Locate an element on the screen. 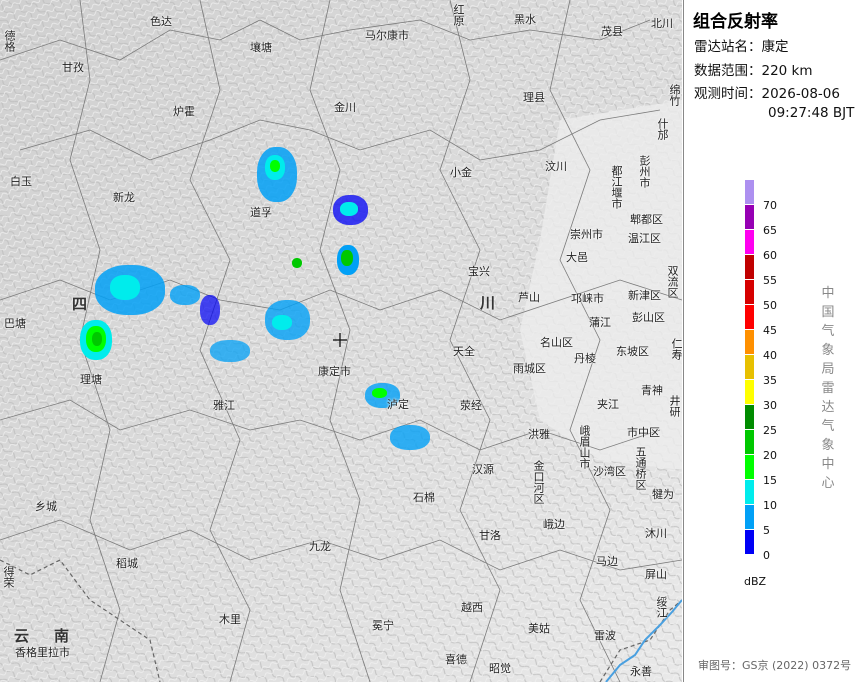  place-label: 永善 is located at coordinates (641, 671).